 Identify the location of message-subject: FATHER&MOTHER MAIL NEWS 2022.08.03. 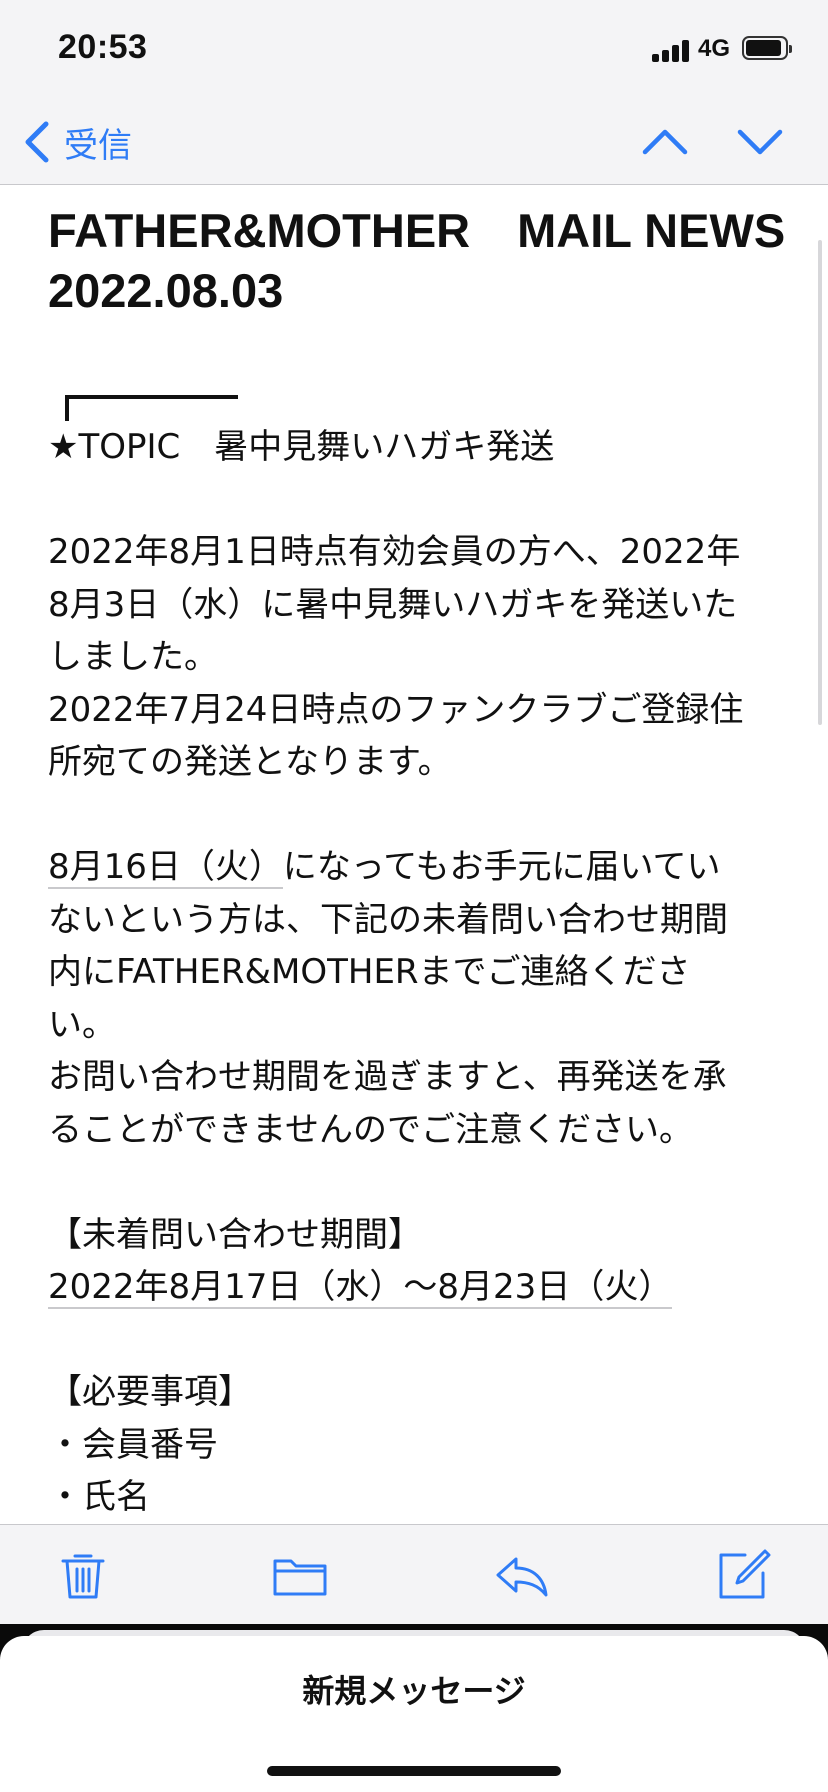
(418, 261).